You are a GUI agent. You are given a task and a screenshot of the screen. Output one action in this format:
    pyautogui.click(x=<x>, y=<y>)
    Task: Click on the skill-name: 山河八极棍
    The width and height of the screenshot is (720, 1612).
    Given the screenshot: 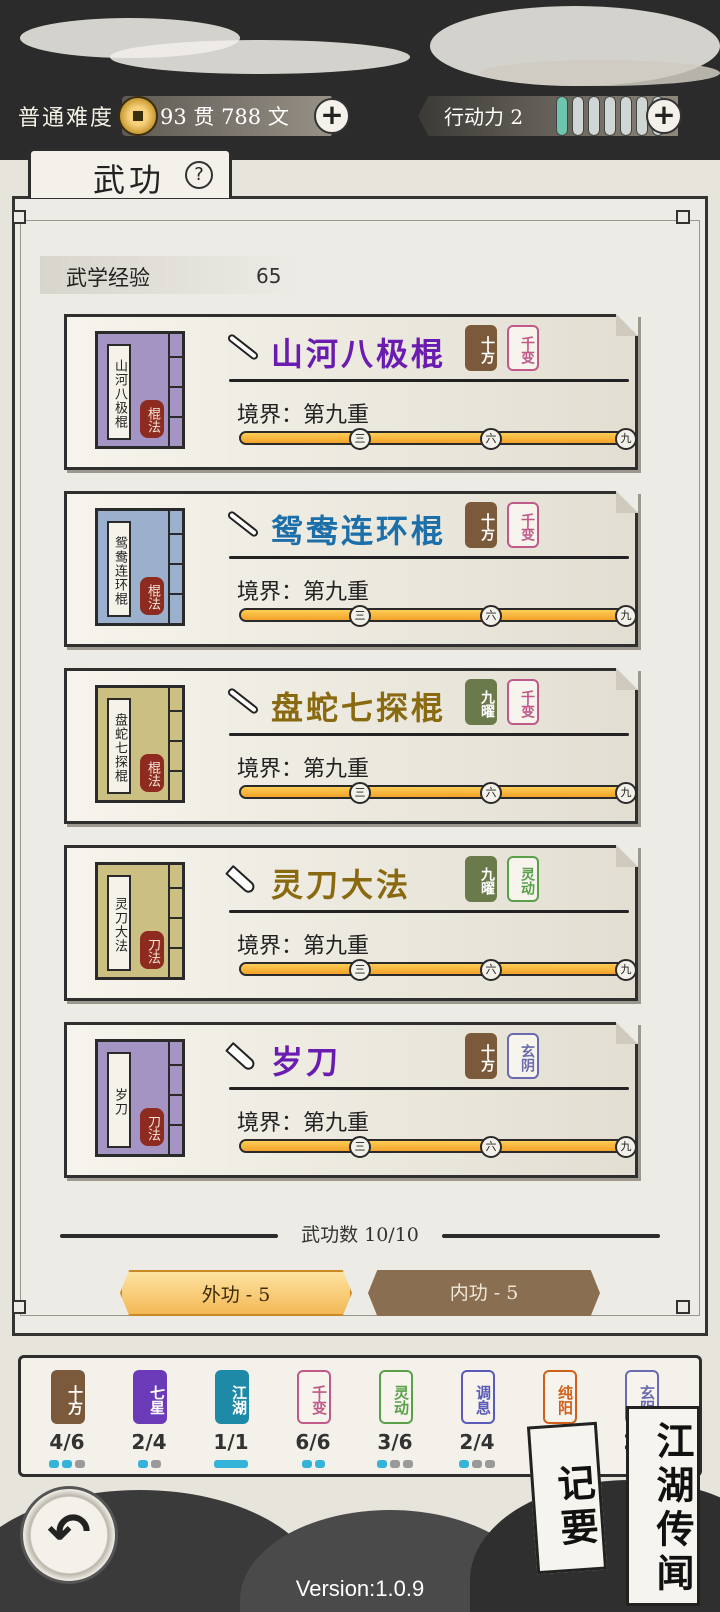 What is the action you would take?
    pyautogui.click(x=359, y=354)
    